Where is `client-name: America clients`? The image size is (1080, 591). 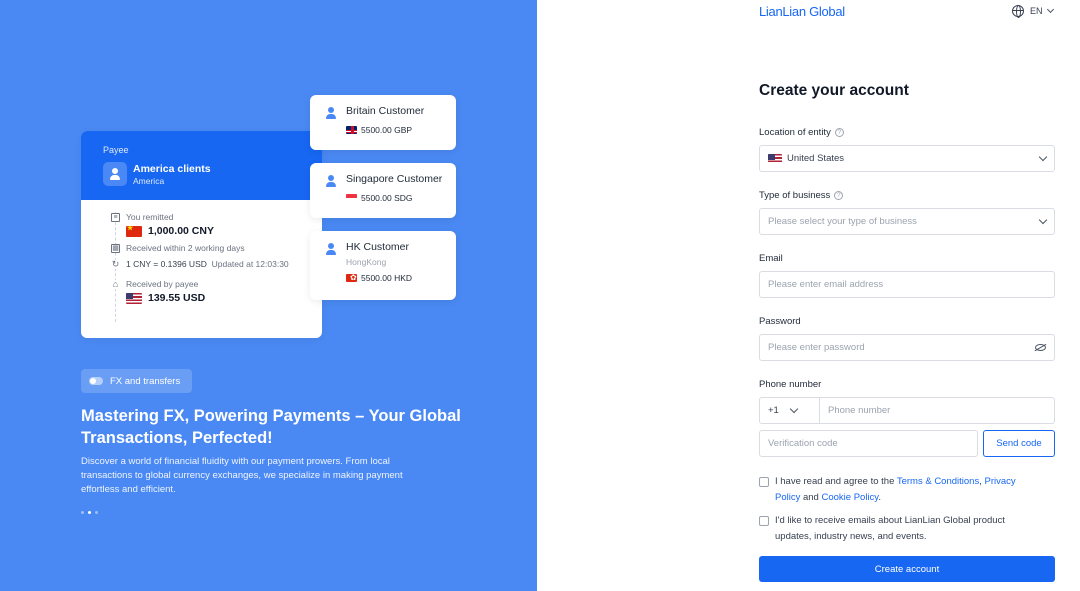 client-name: America clients is located at coordinates (172, 168).